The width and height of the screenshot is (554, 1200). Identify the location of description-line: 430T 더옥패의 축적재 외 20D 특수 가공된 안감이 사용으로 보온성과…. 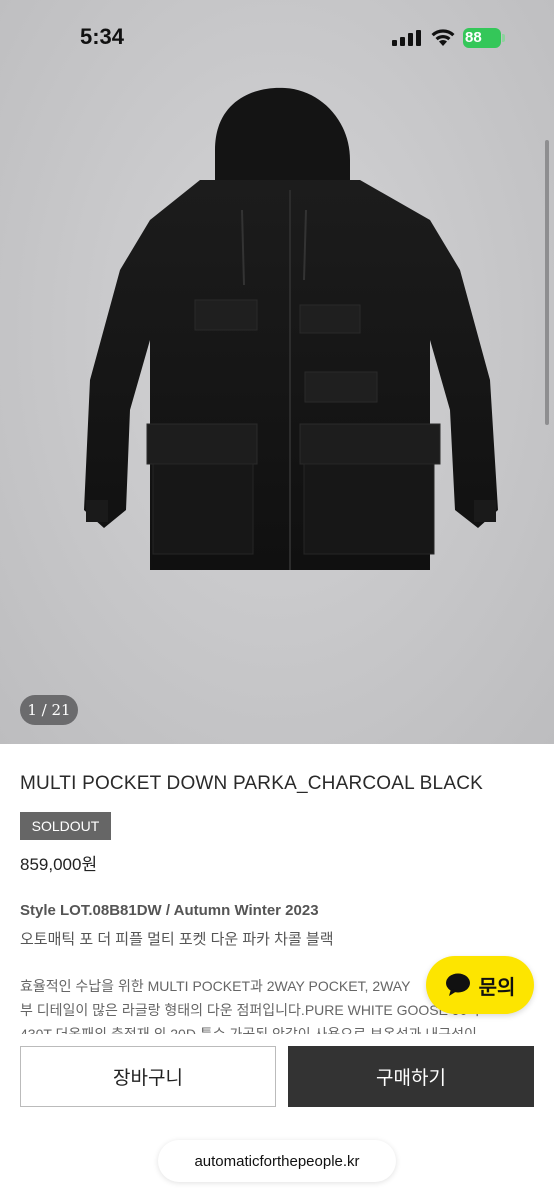
(248, 1030).